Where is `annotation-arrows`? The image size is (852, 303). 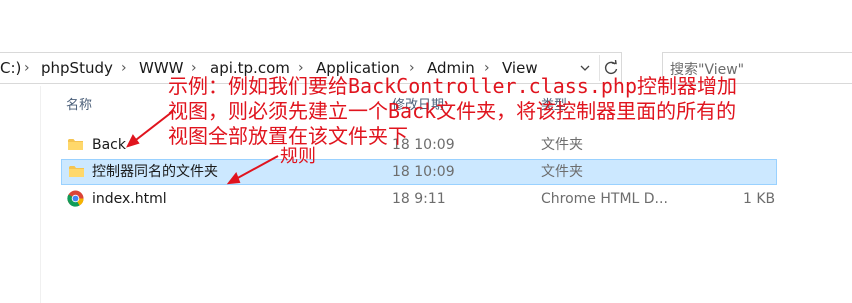
annotation-arrows is located at coordinates (202, 148).